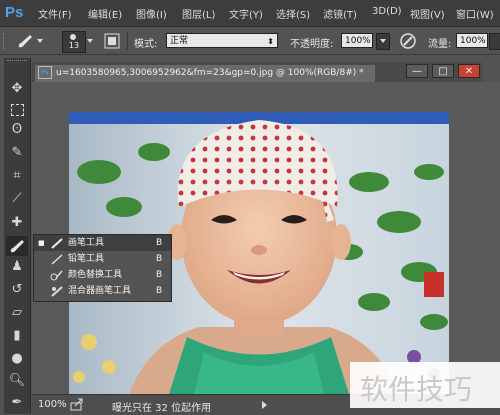 The image size is (500, 415). I want to click on opacity-dropdown, so click(383, 41).